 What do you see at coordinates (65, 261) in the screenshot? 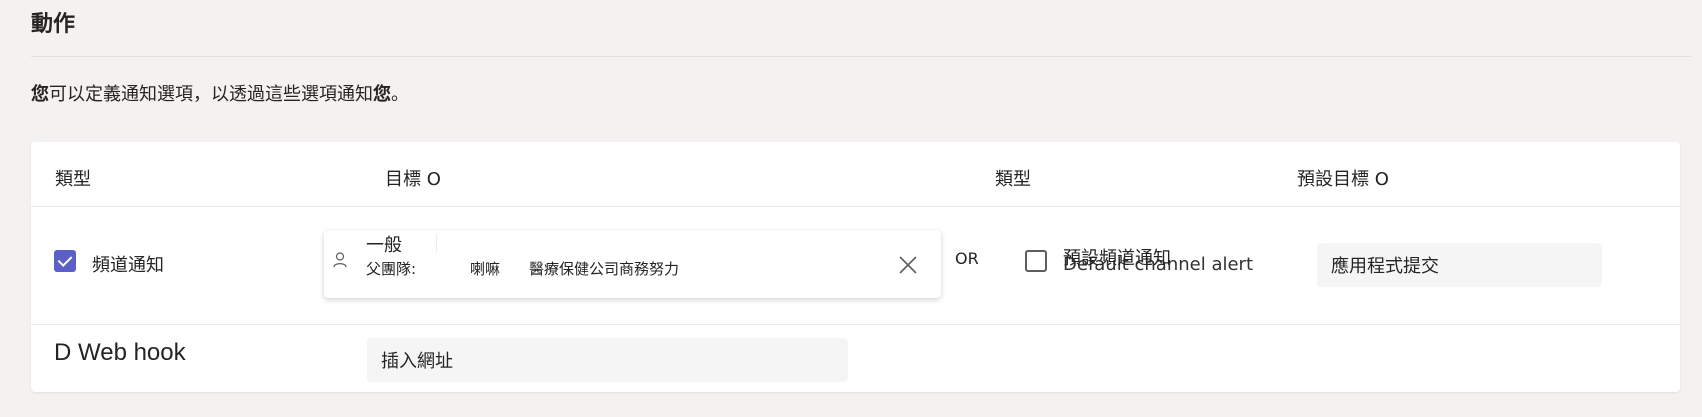
I see `channel-notification-checkbox` at bounding box center [65, 261].